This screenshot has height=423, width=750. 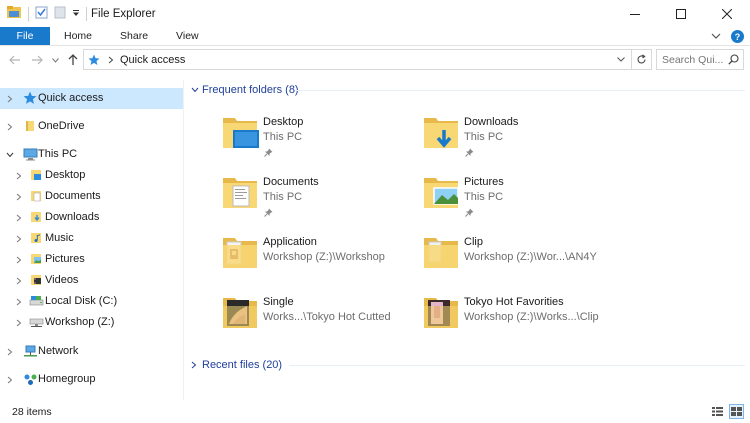 What do you see at coordinates (321, 142) in the screenshot?
I see `folder-tile-desktop: Desktop This PC` at bounding box center [321, 142].